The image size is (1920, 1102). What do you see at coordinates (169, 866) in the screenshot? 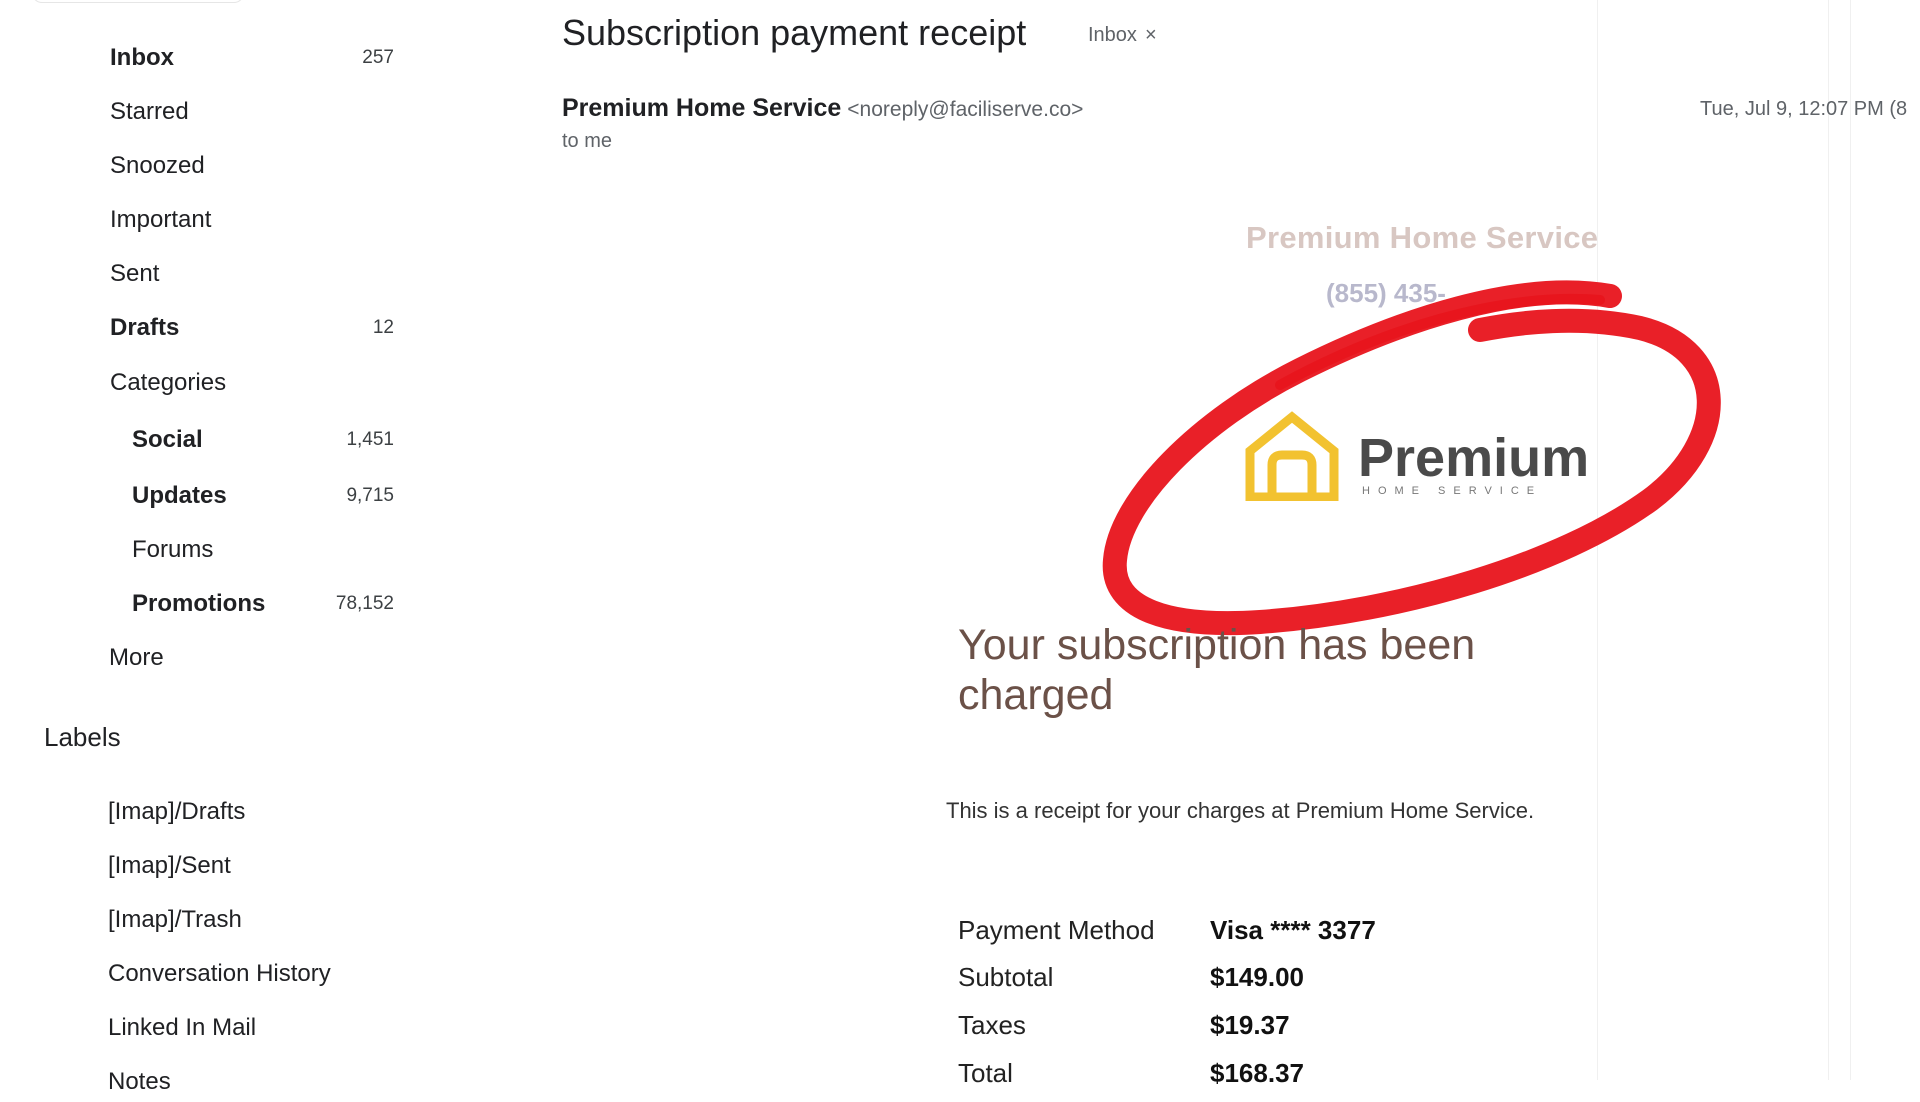
I see `label-imap-sent: [Imap]/Sent` at bounding box center [169, 866].